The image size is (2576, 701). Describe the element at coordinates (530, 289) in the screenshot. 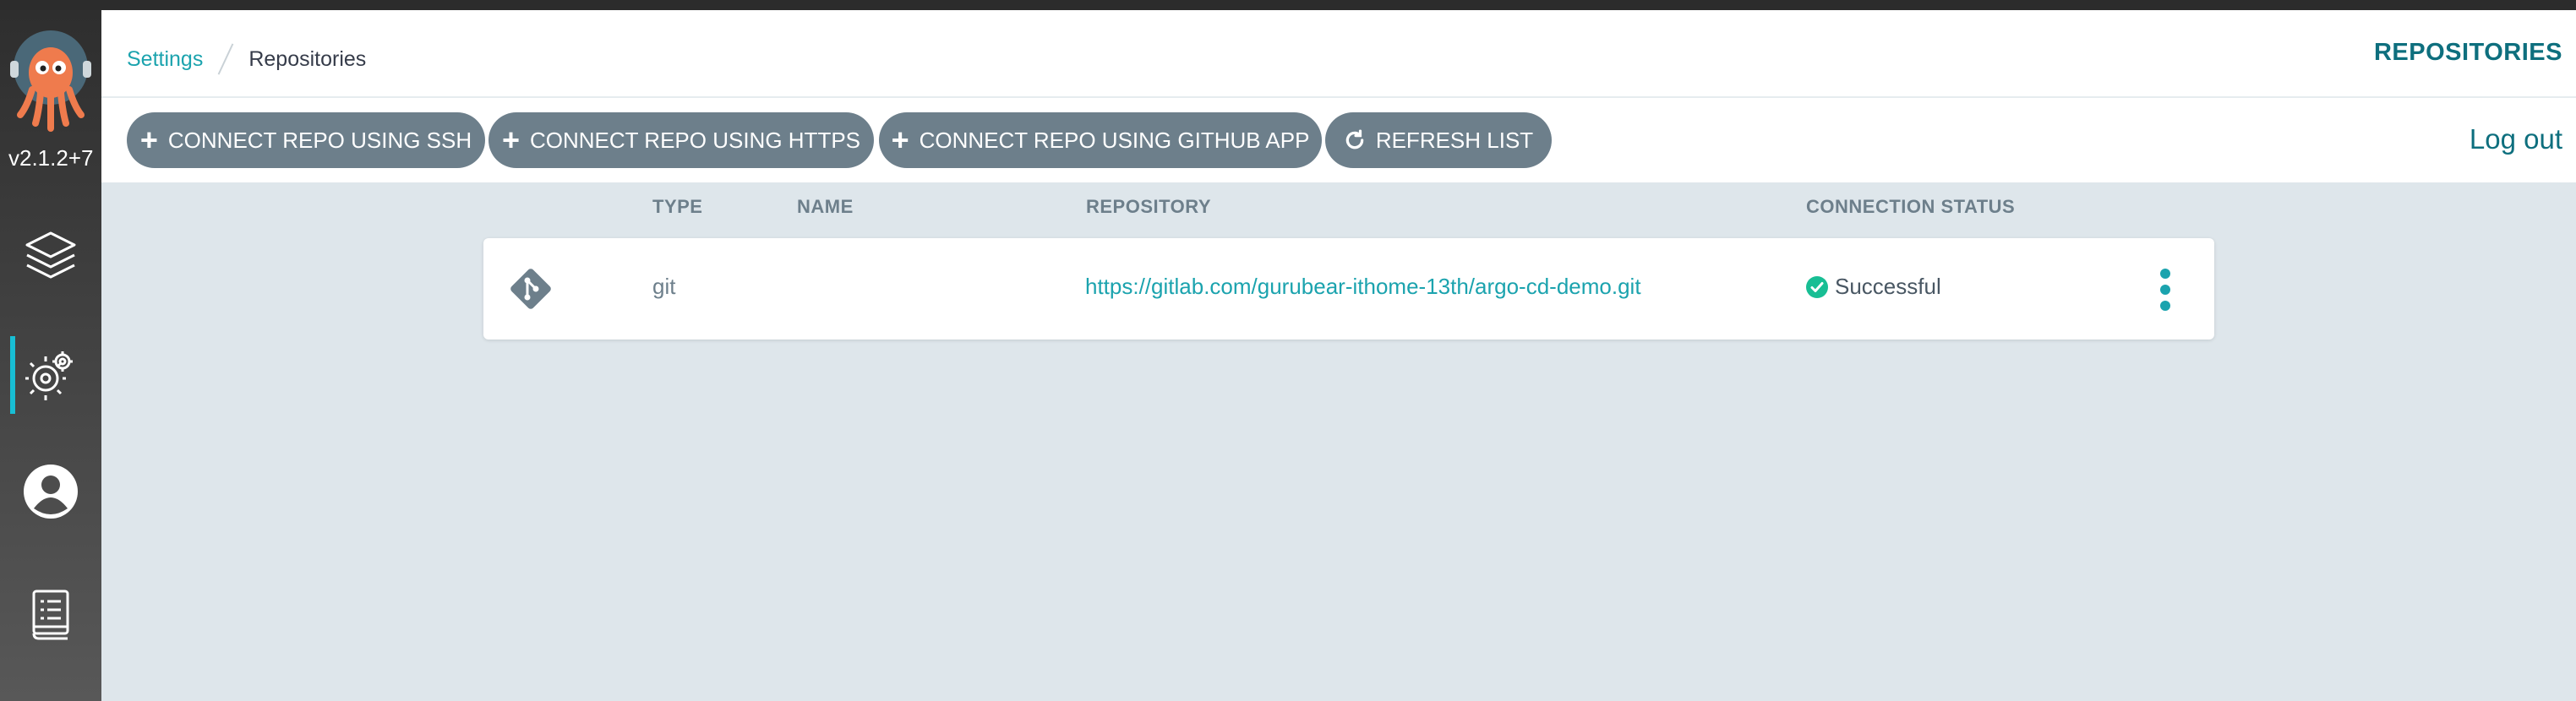

I see `git-icon` at that location.